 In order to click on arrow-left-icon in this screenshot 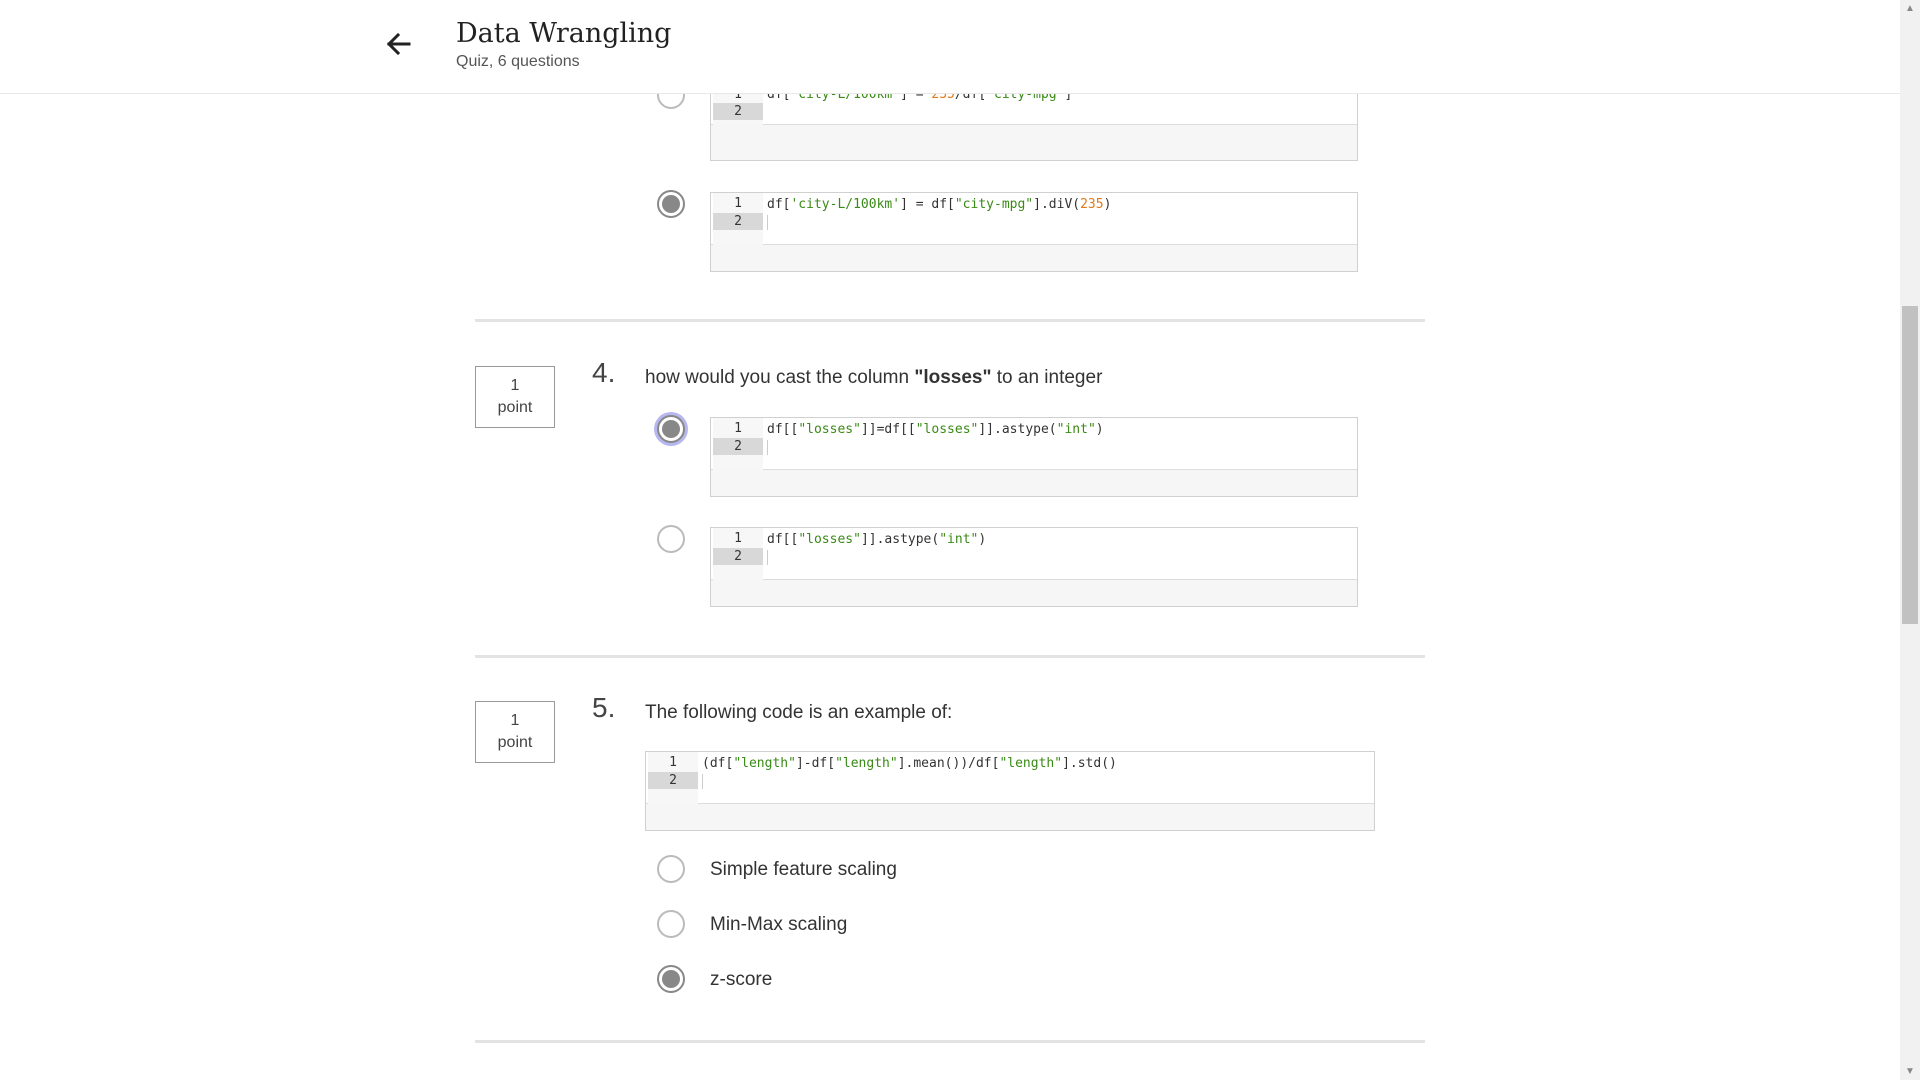, I will do `click(398, 44)`.